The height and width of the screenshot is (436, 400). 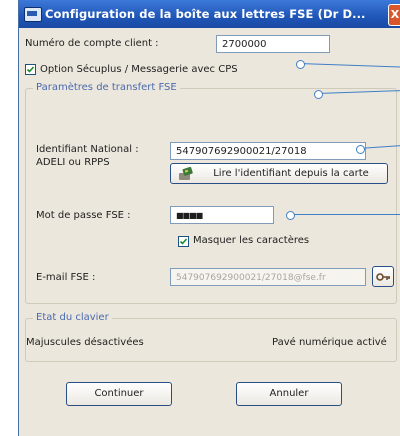 I want to click on keyboard-state-title: Etat du clavier, so click(x=72, y=317).